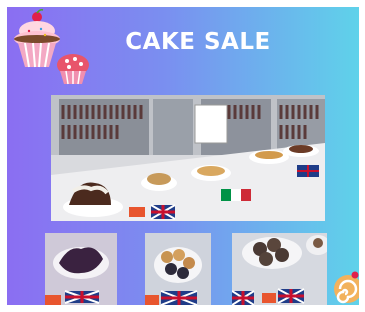 This screenshot has width=365, height=312. I want to click on cookies-photo, so click(279, 269).